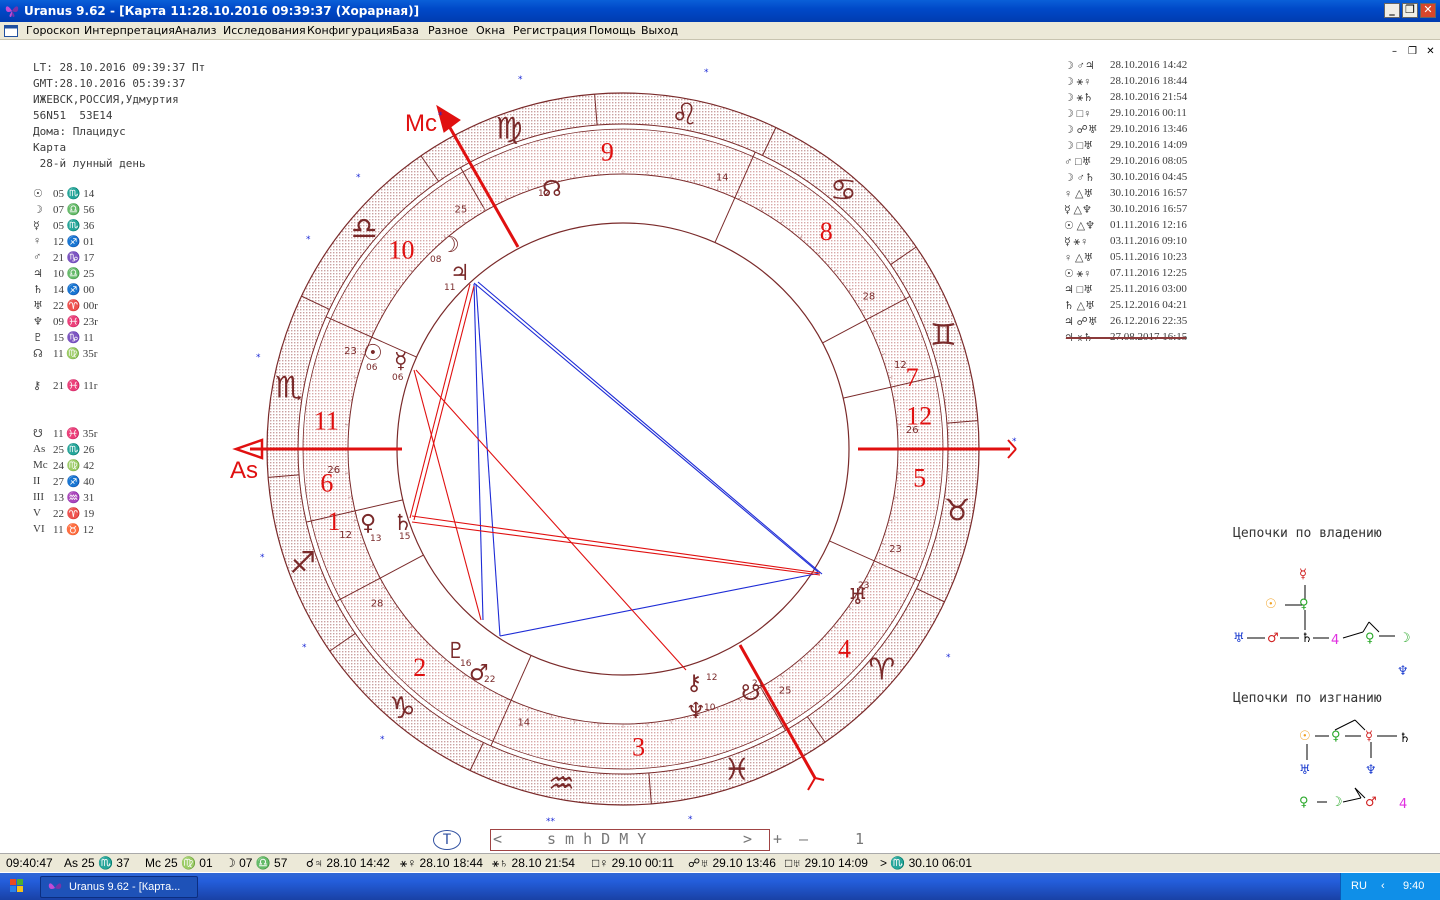  What do you see at coordinates (1410, 10) in the screenshot?
I see `restore-button: ❐` at bounding box center [1410, 10].